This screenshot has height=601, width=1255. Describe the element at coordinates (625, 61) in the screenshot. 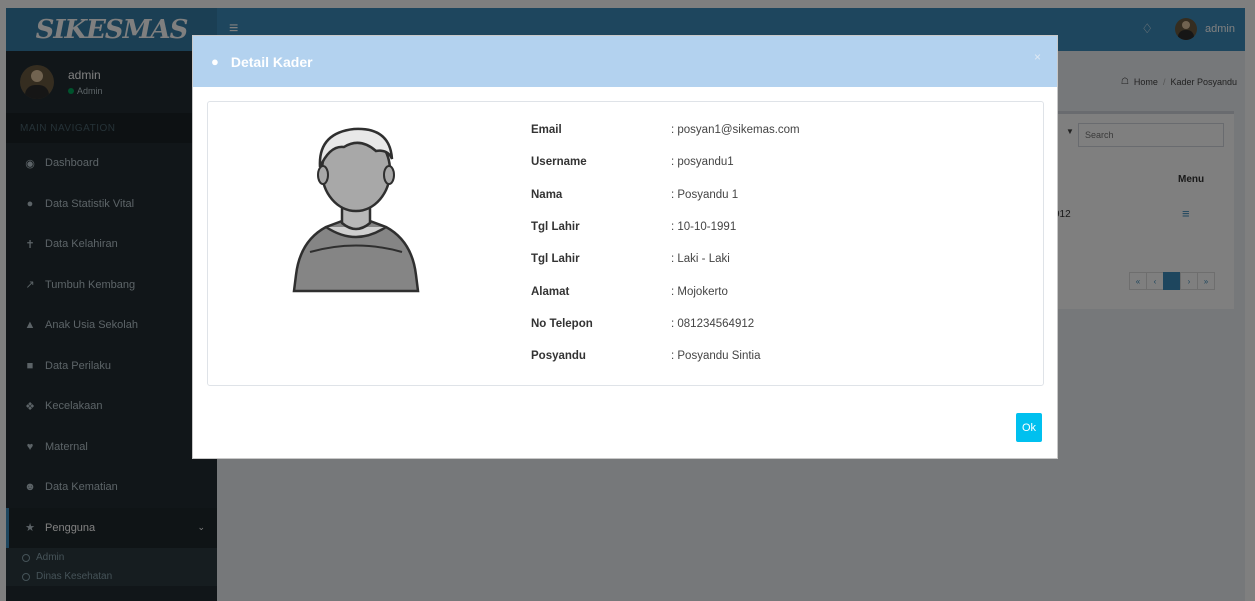

I see `modal-header: ● Detail Kader` at that location.